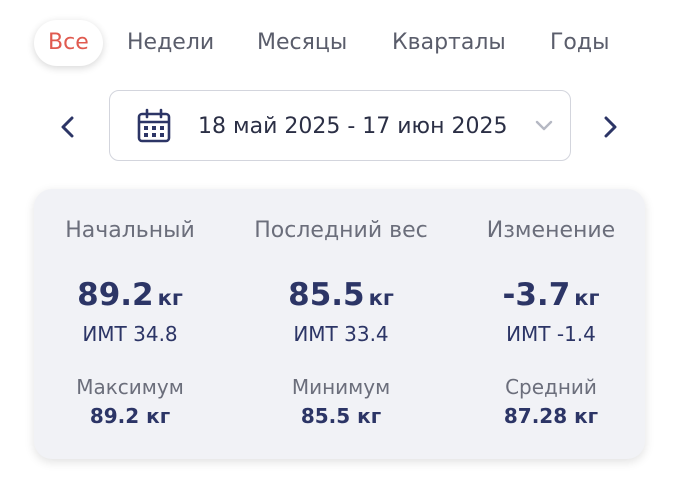 Image resolution: width=680 pixels, height=492 pixels. I want to click on chevron-right-icon, so click(610, 127).